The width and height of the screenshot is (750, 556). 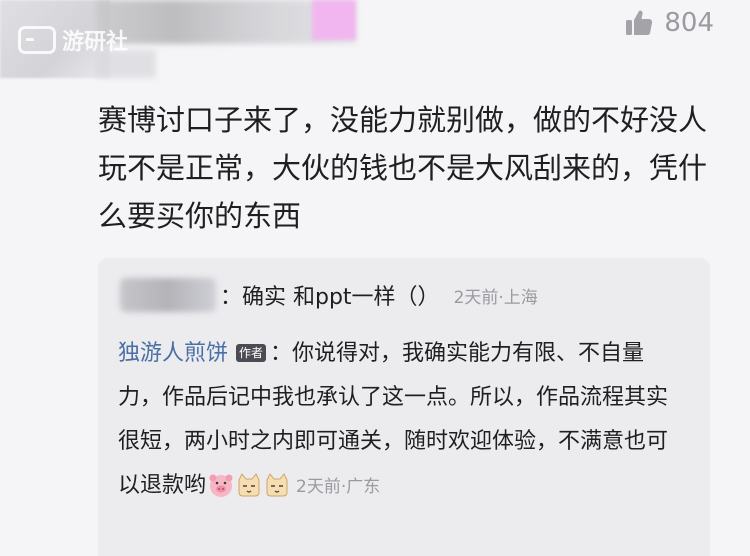 I want to click on user-badge-blurred, so click(x=334, y=20).